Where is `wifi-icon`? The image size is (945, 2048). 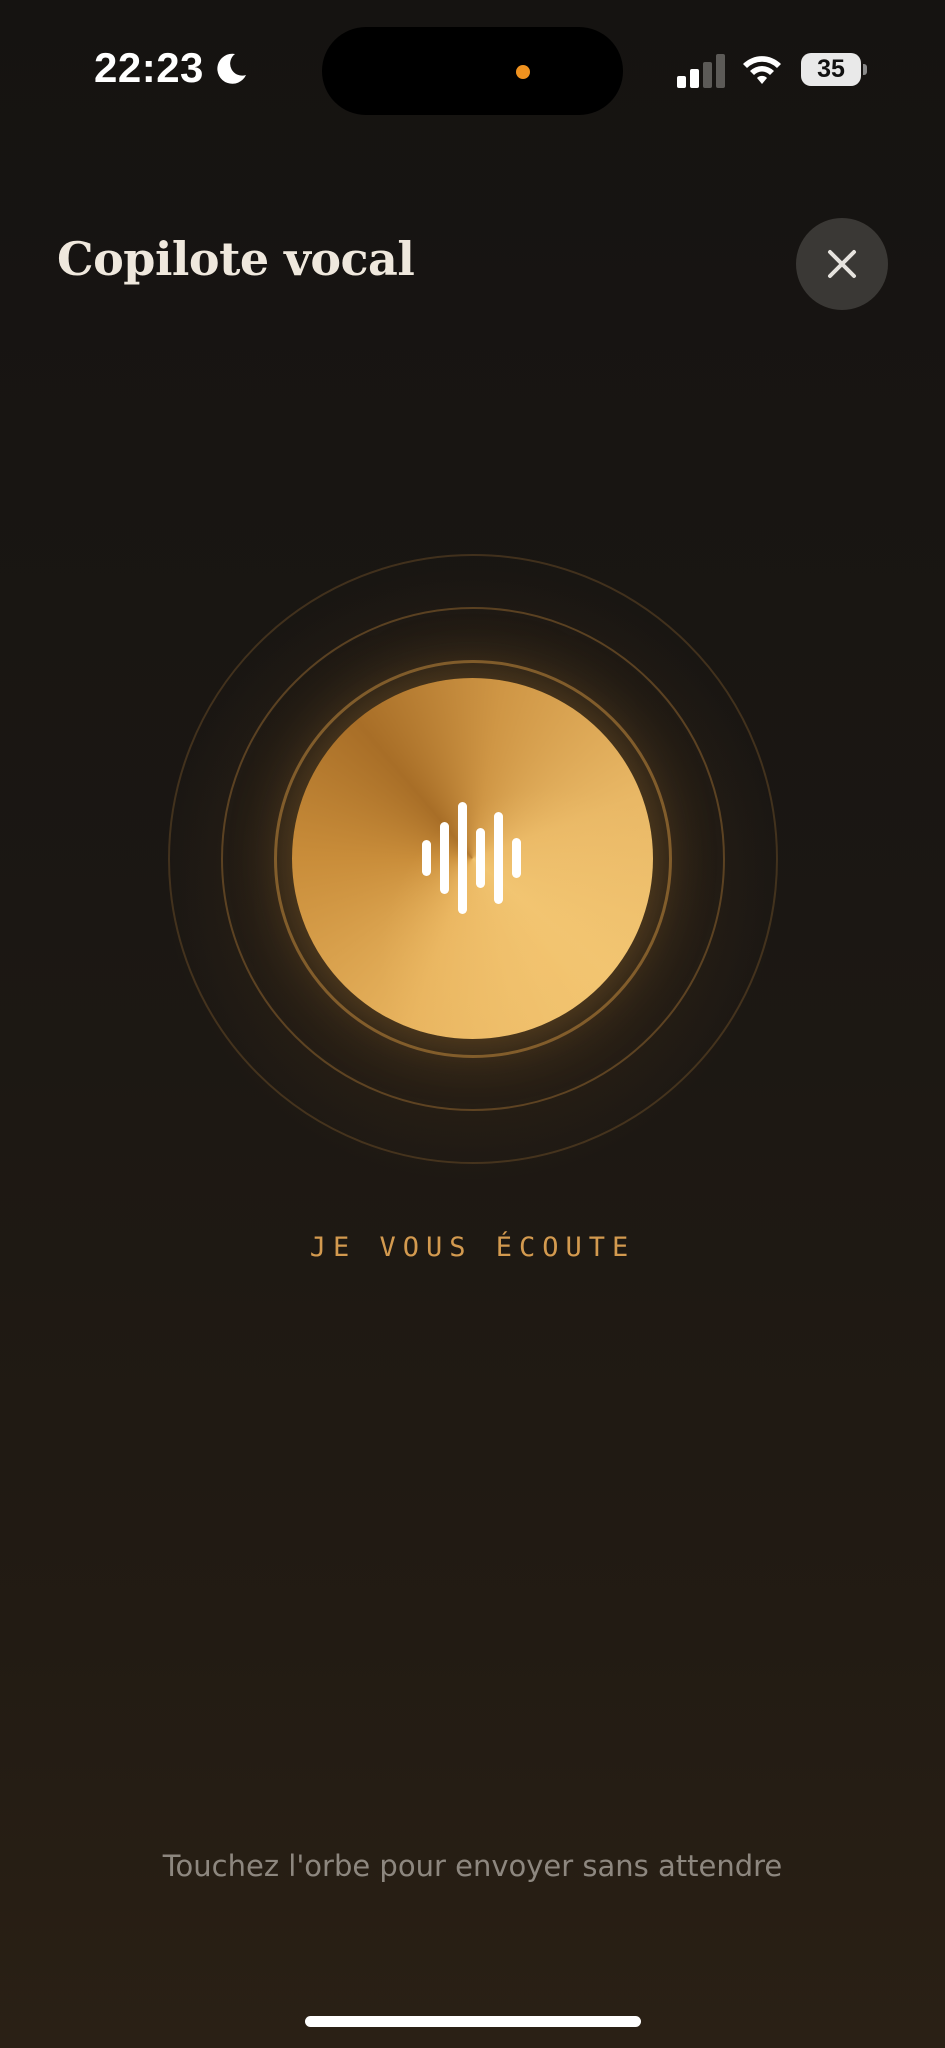 wifi-icon is located at coordinates (762, 70).